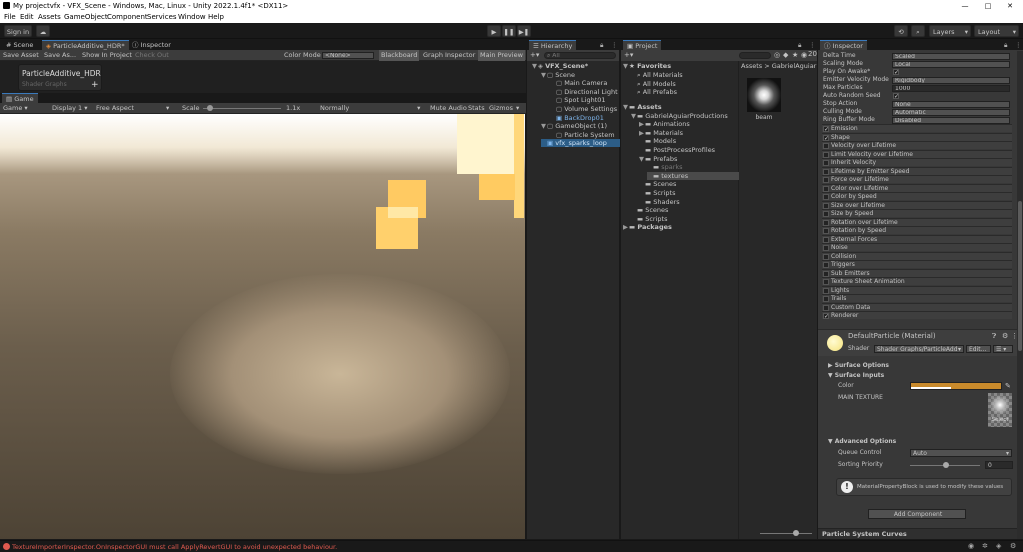 Image resolution: width=1023 pixels, height=552 pixels. I want to click on project-tree-item: ▬ Models, so click(689, 141).